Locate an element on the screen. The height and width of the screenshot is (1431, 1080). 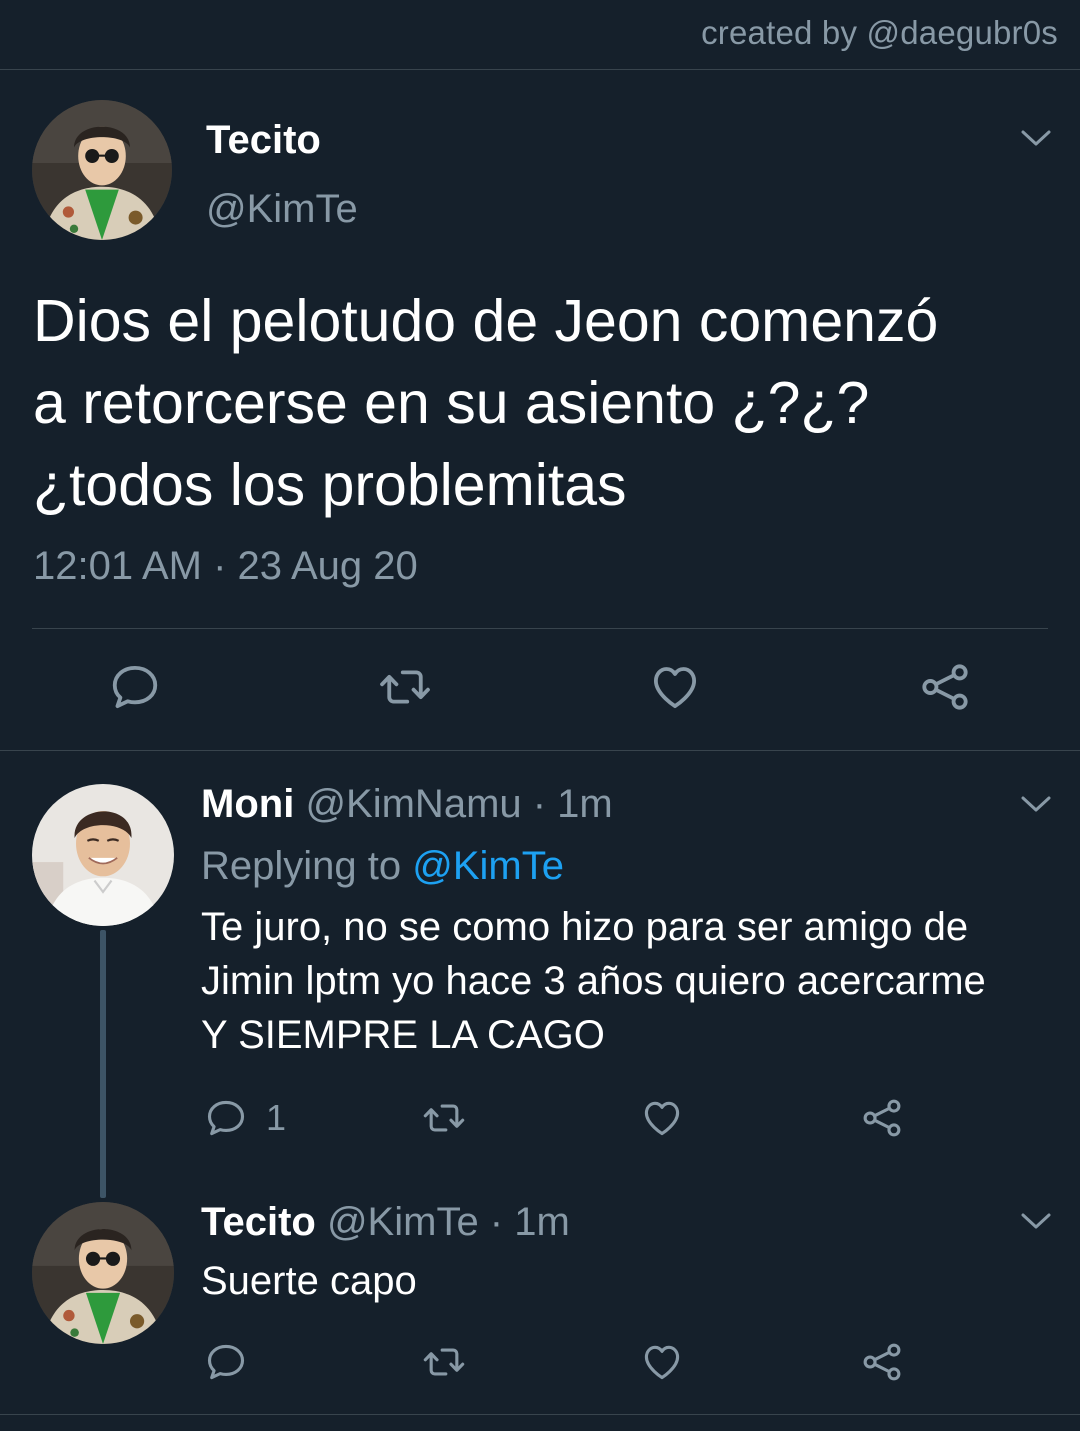
section-divider is located at coordinates (540, 750).